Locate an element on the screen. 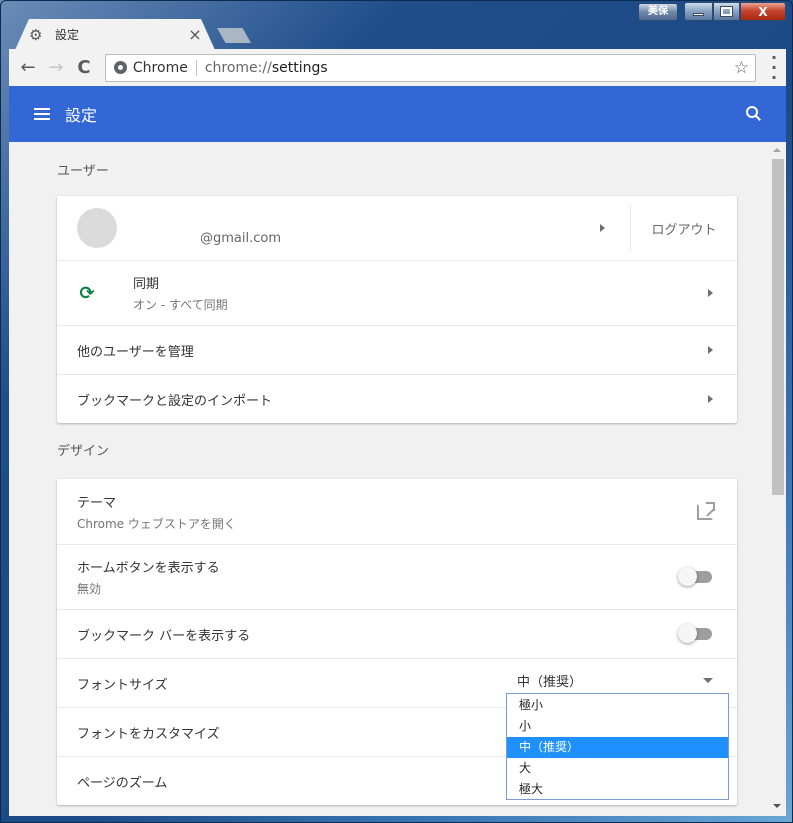 The height and width of the screenshot is (823, 793). scroll-down-arrow-icon is located at coordinates (777, 806).